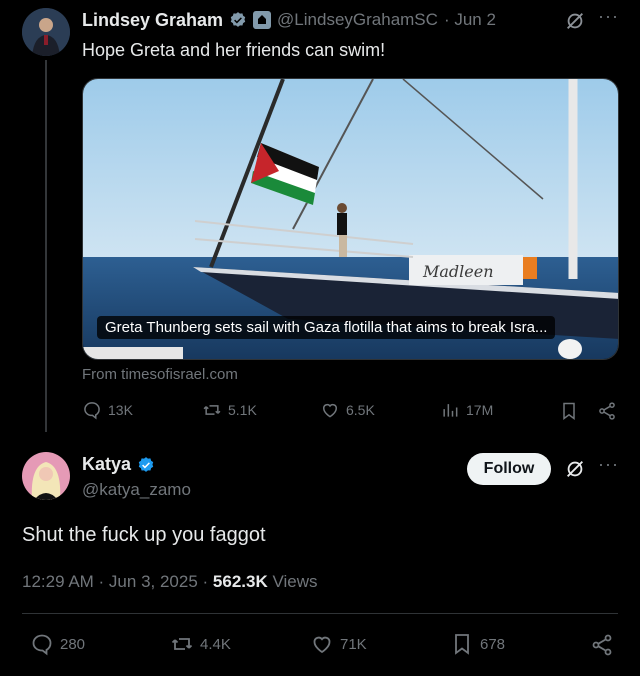 This screenshot has width=640, height=676. What do you see at coordinates (493, 644) in the screenshot?
I see `reply-bookmark-count: 678` at bounding box center [493, 644].